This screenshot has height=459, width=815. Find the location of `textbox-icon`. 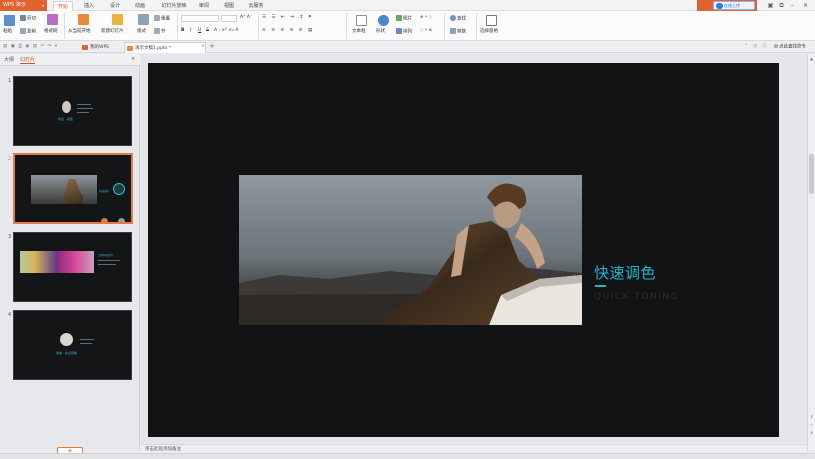

textbox-icon is located at coordinates (361, 20).